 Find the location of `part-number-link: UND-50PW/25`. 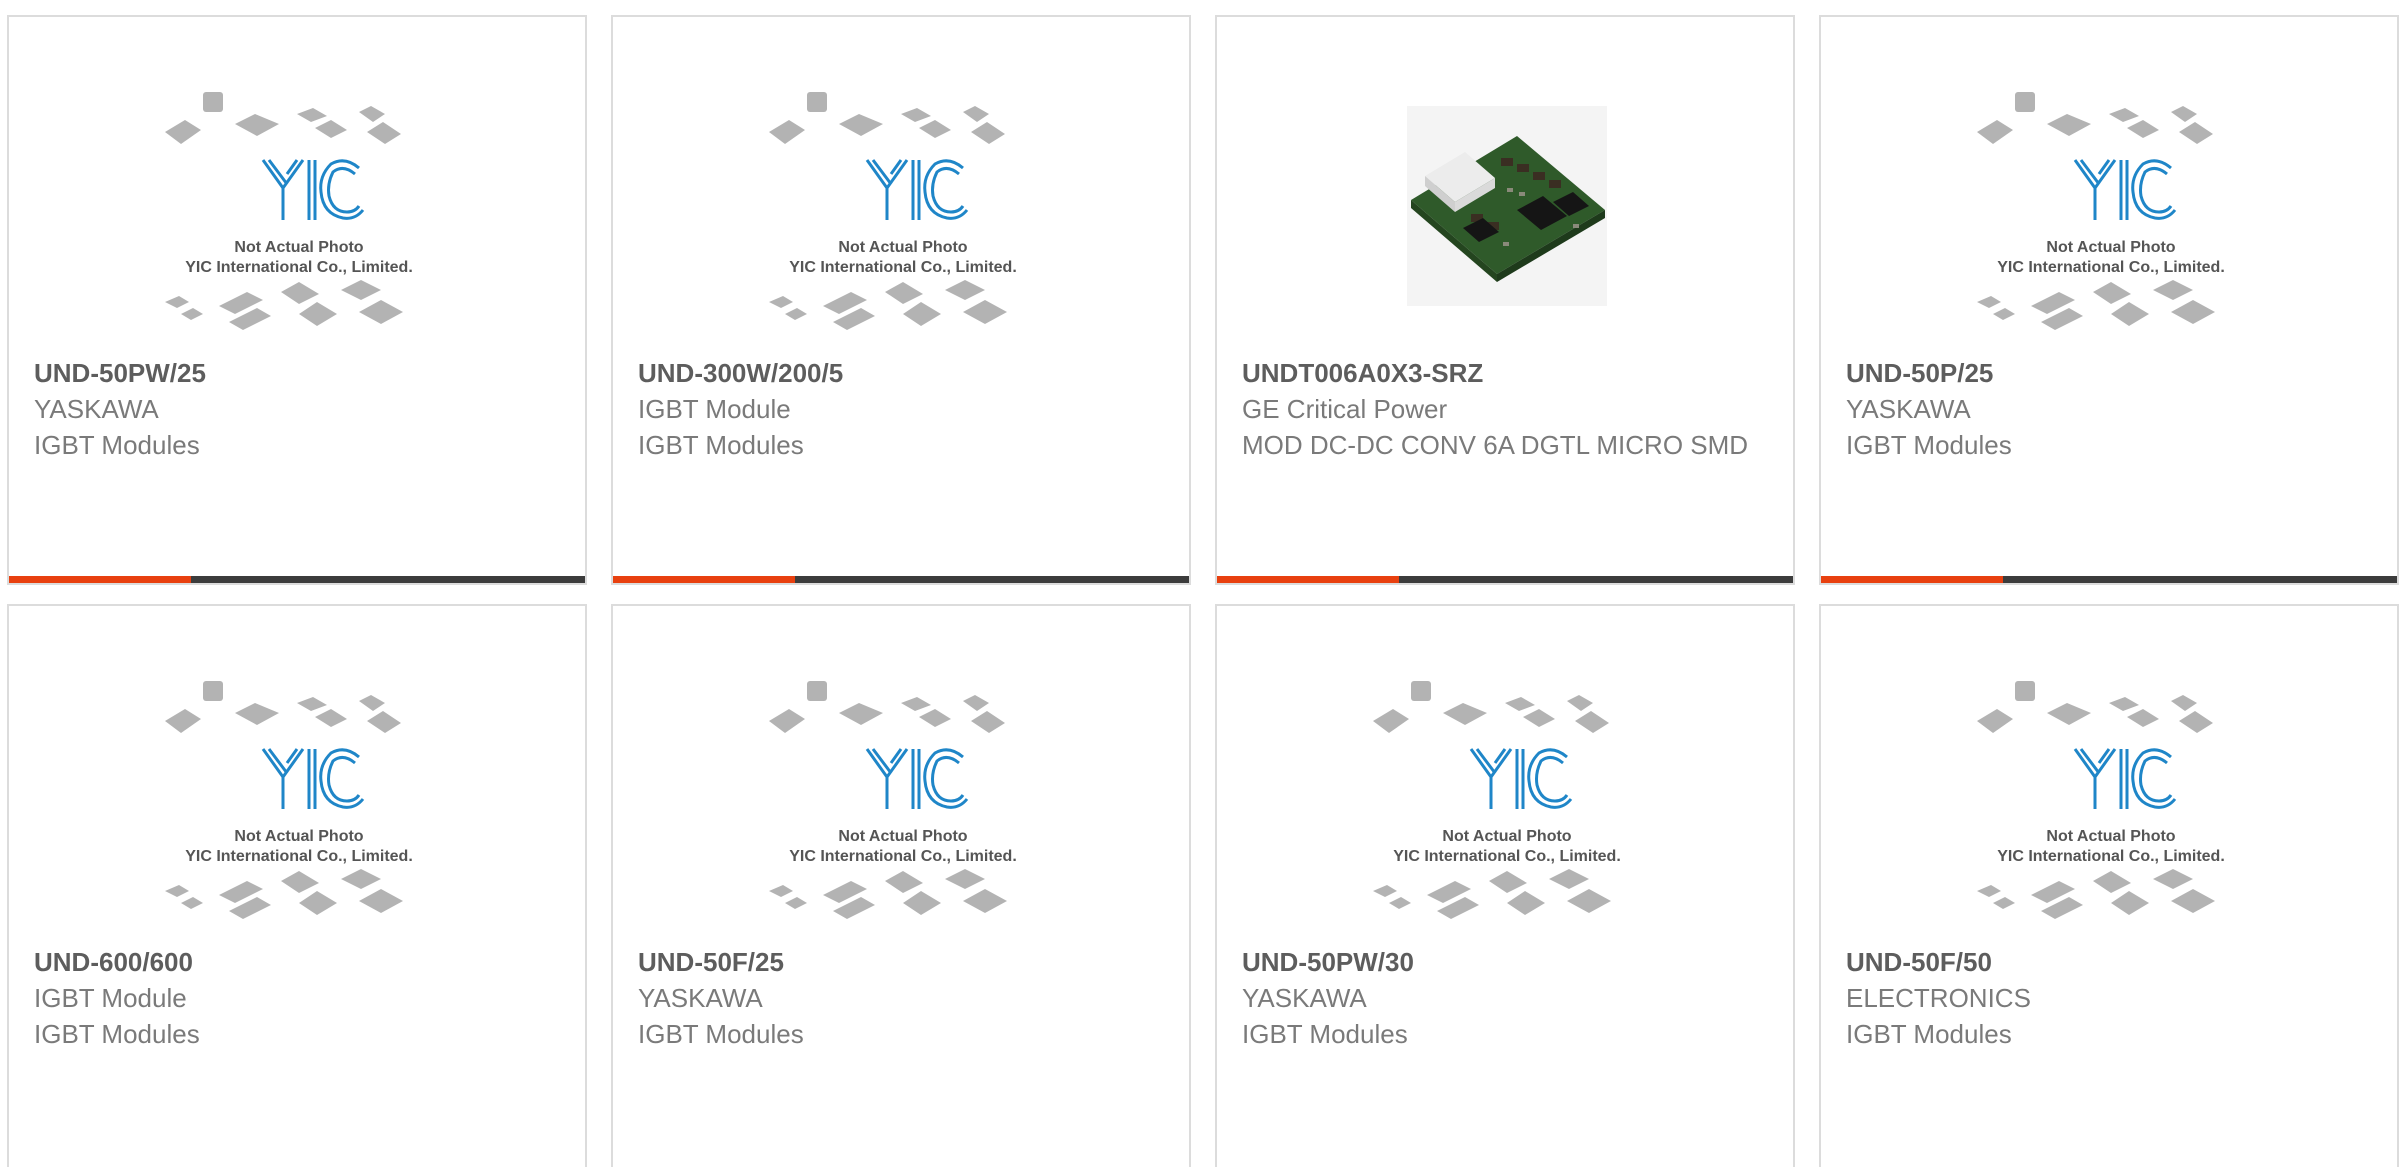

part-number-link: UND-50PW/25 is located at coordinates (299, 373).